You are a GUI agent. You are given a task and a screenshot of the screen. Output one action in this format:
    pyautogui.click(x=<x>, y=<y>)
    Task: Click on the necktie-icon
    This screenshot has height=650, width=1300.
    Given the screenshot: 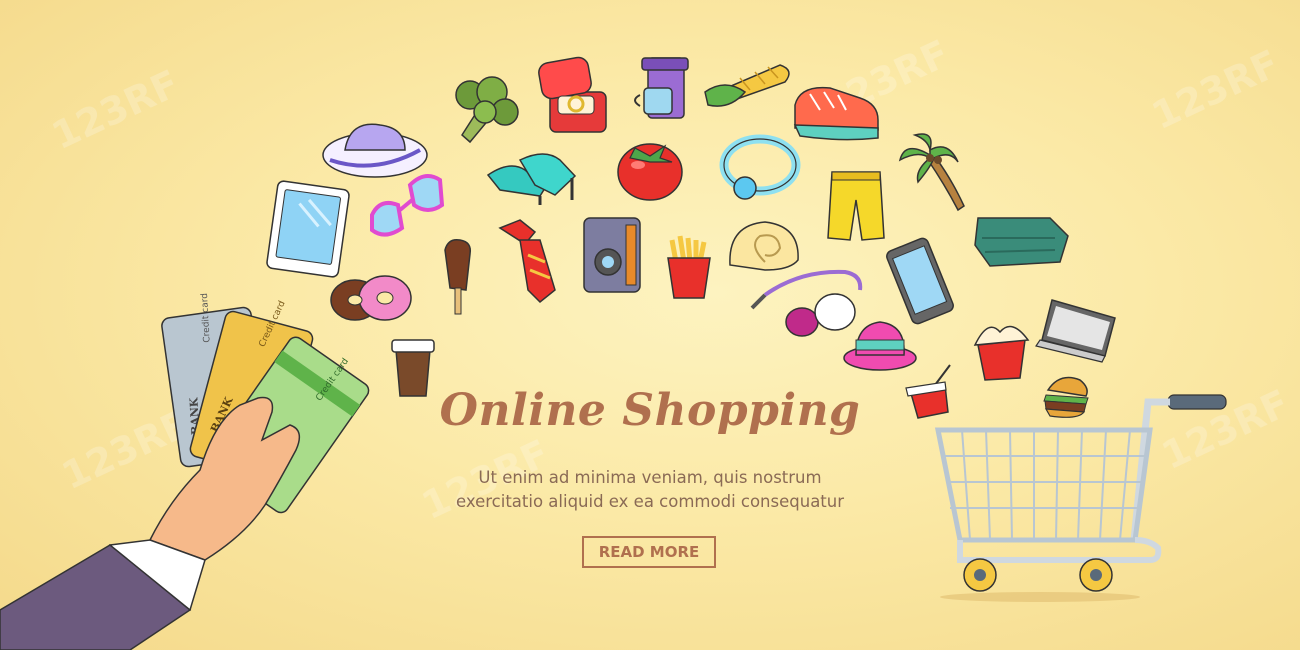 What is the action you would take?
    pyautogui.click(x=527, y=261)
    